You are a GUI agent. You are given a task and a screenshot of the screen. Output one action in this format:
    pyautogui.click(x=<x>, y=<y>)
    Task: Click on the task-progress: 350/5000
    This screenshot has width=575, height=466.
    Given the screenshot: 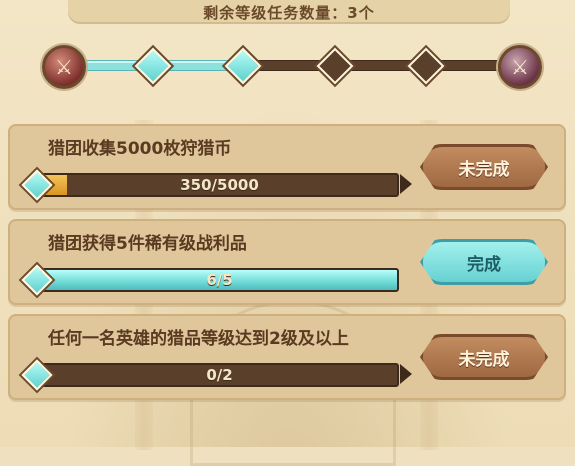 What is the action you would take?
    pyautogui.click(x=215, y=185)
    